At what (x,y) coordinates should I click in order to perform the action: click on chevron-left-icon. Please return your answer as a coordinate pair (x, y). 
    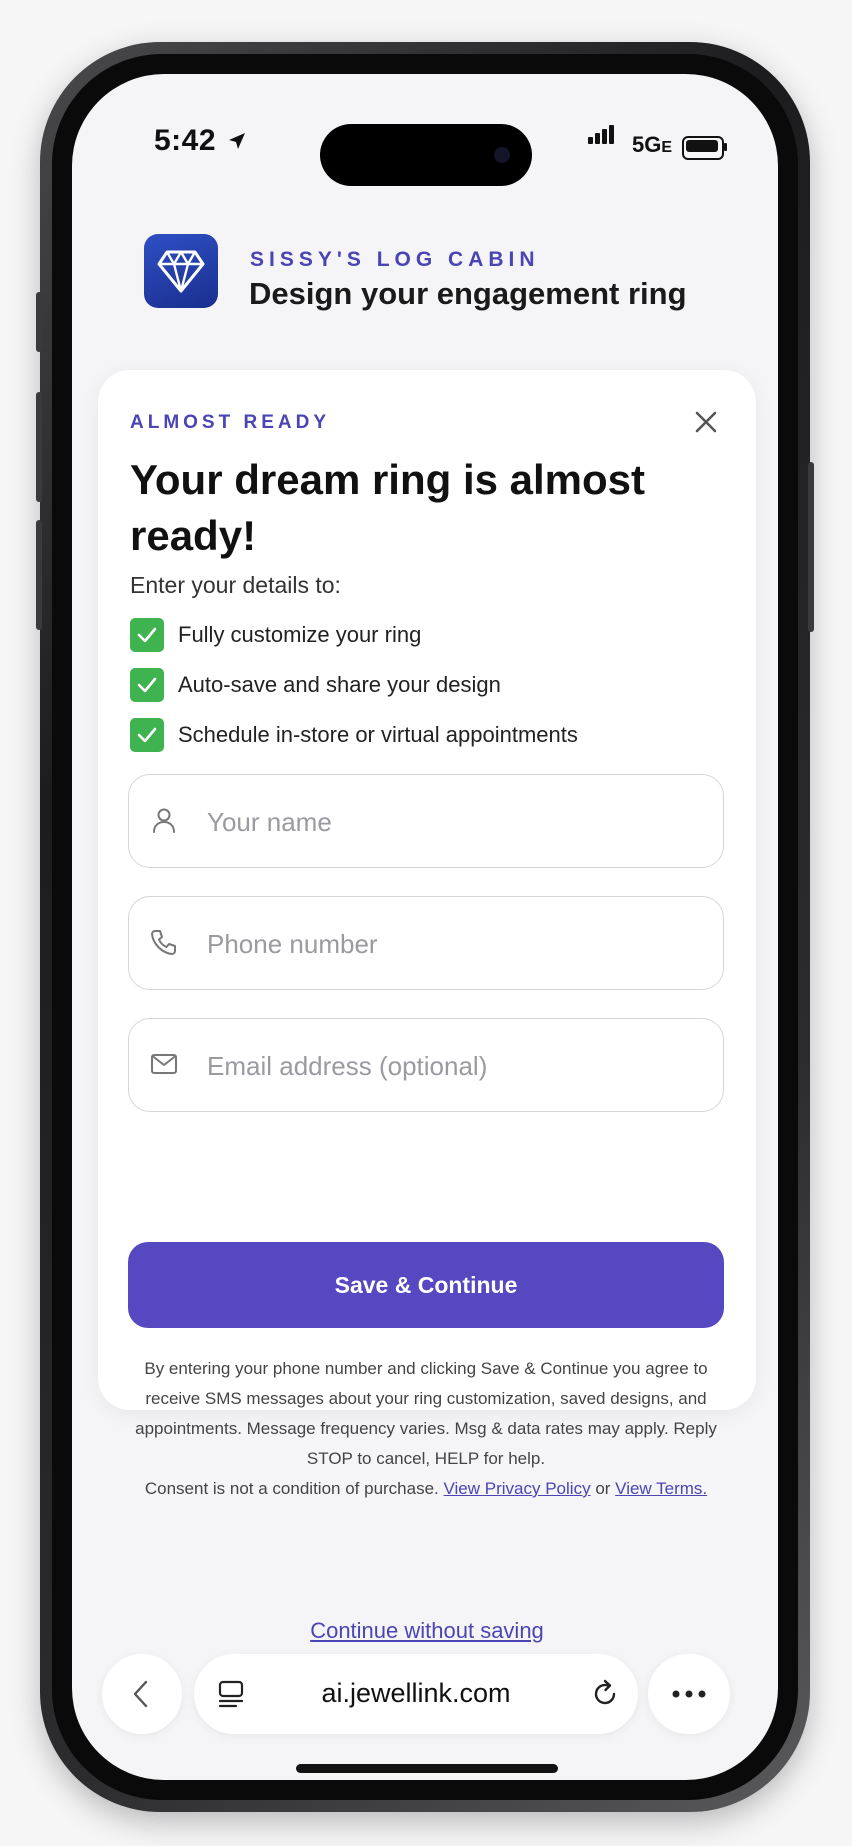
    Looking at the image, I should click on (140, 1694).